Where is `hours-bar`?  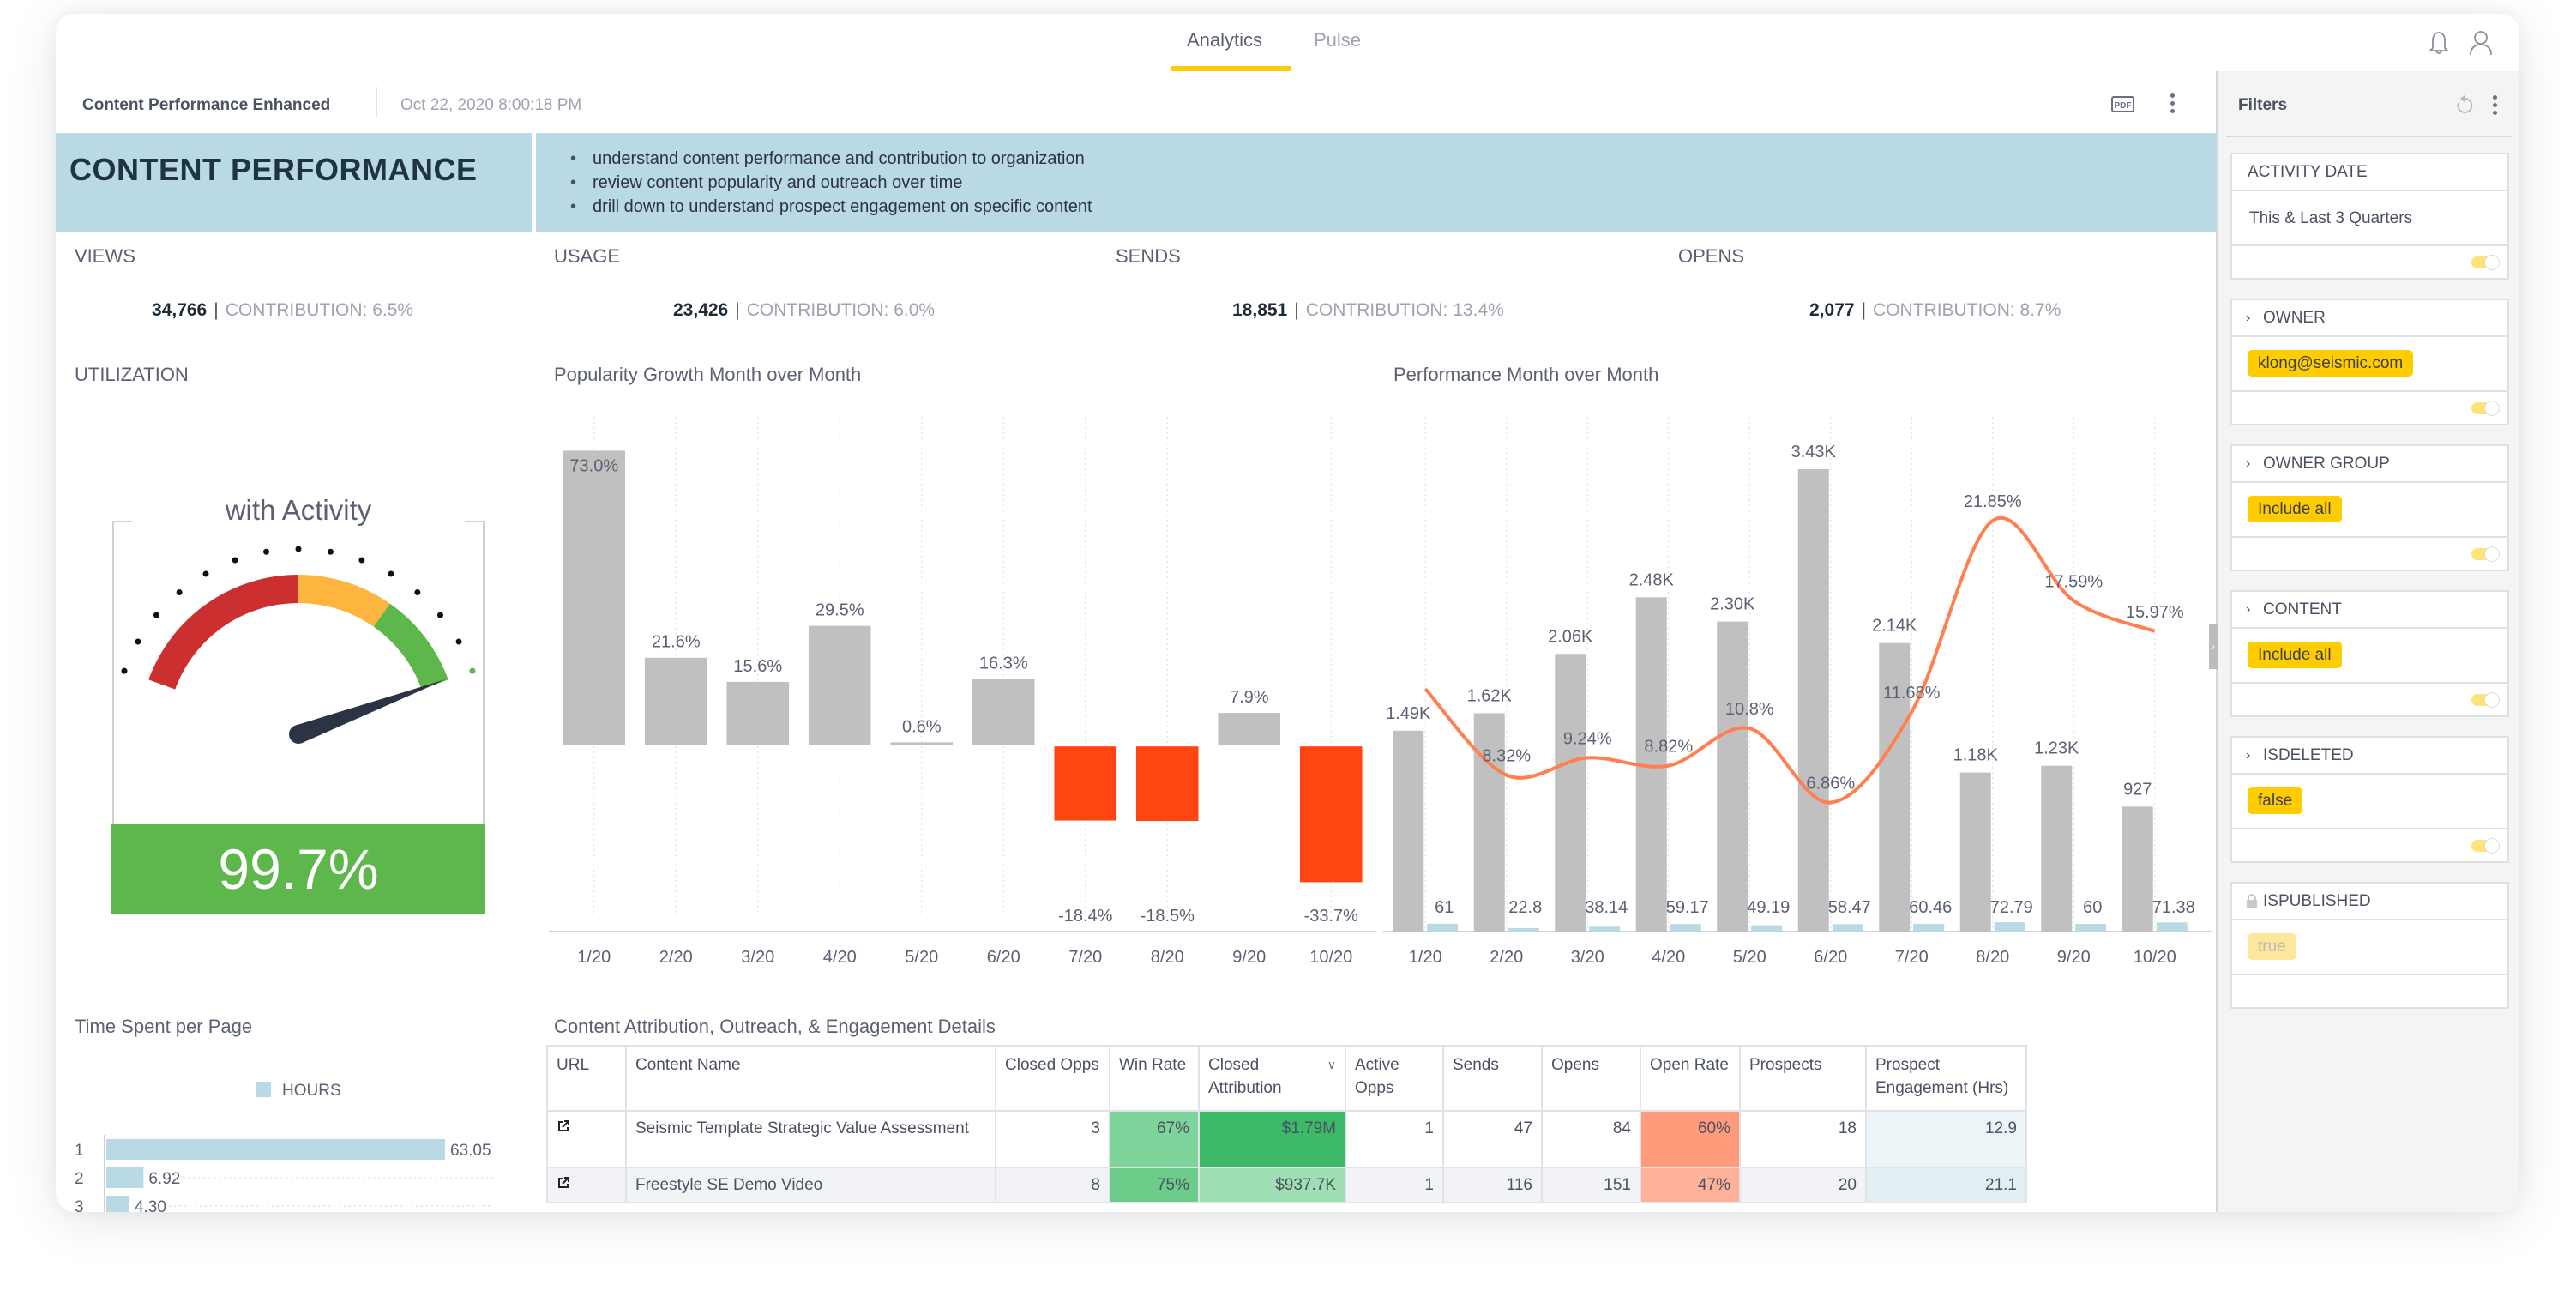
hours-bar is located at coordinates (275, 1149).